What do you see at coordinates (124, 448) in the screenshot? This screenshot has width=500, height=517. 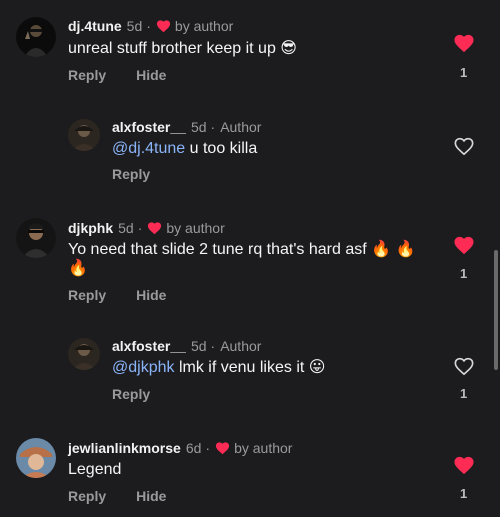 I see `comment-username: jewlianlinkmorse` at bounding box center [124, 448].